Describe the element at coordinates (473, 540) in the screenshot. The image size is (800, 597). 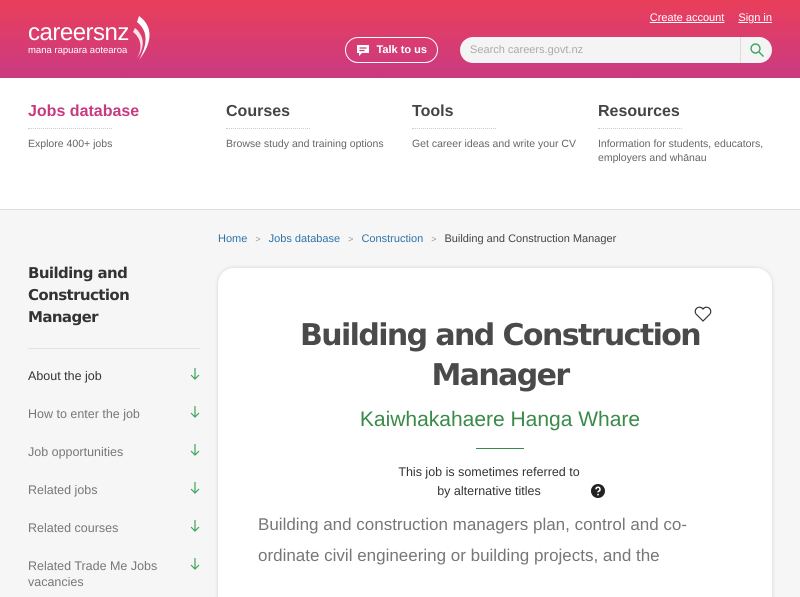
I see `job-description: Building and construction managers plan, control and co-ordinate civil engineering or building projects, and the` at that location.